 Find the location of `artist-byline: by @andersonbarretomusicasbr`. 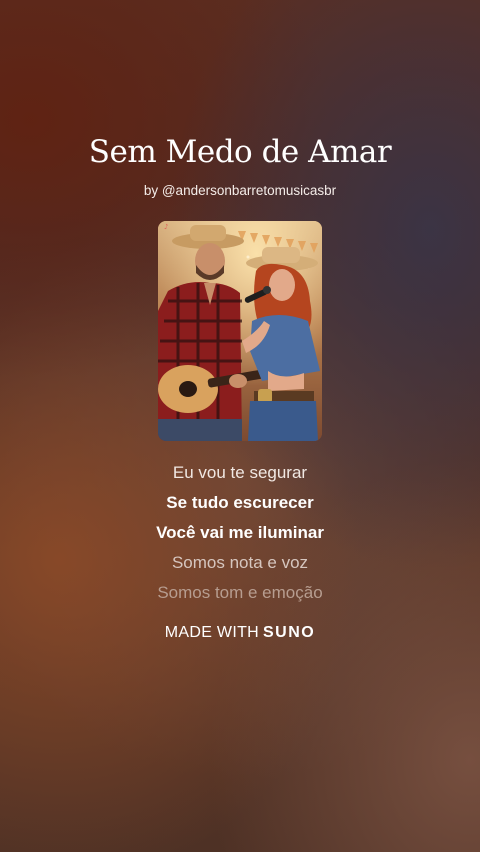

artist-byline: by @andersonbarretomusicasbr is located at coordinates (240, 190).